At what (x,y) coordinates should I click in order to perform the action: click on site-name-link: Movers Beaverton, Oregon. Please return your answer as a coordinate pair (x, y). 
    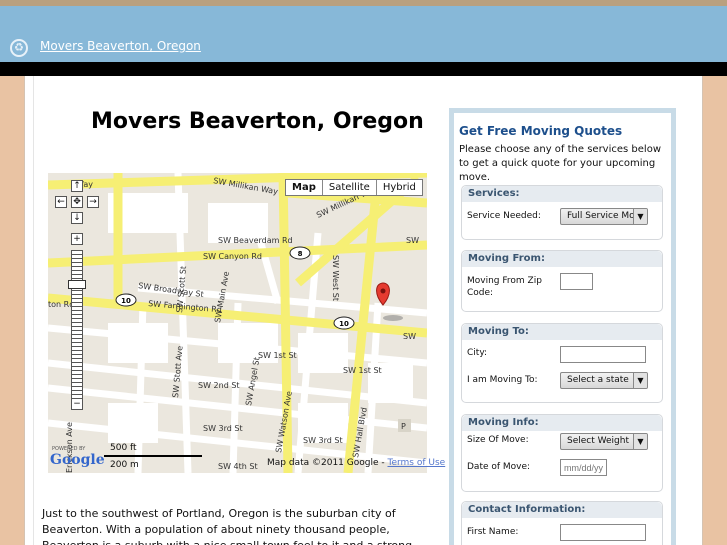
    Looking at the image, I should click on (120, 46).